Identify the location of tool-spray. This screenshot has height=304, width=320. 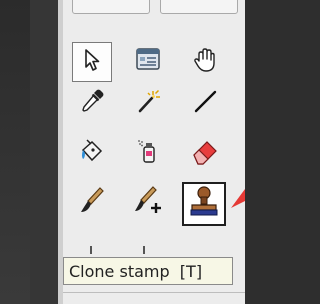
(148, 153).